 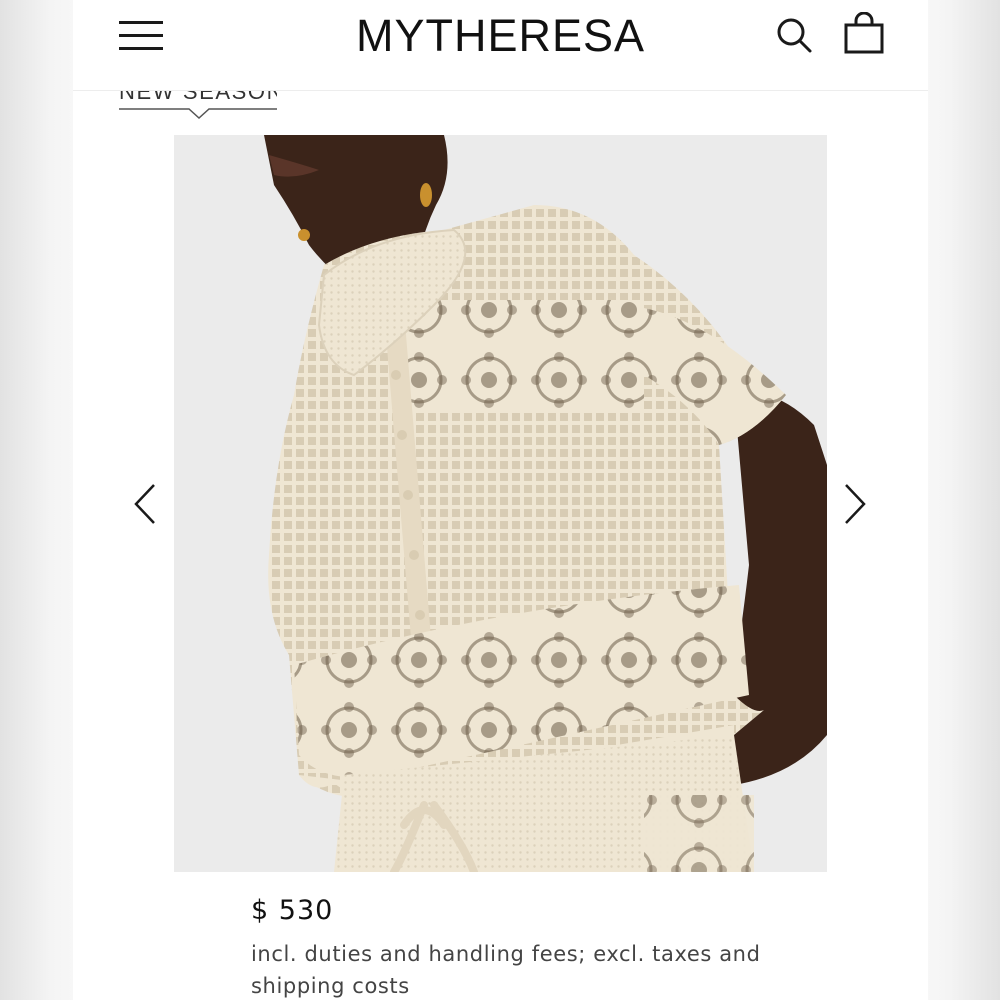 What do you see at coordinates (864, 33) in the screenshot?
I see `shopping-bag-icon` at bounding box center [864, 33].